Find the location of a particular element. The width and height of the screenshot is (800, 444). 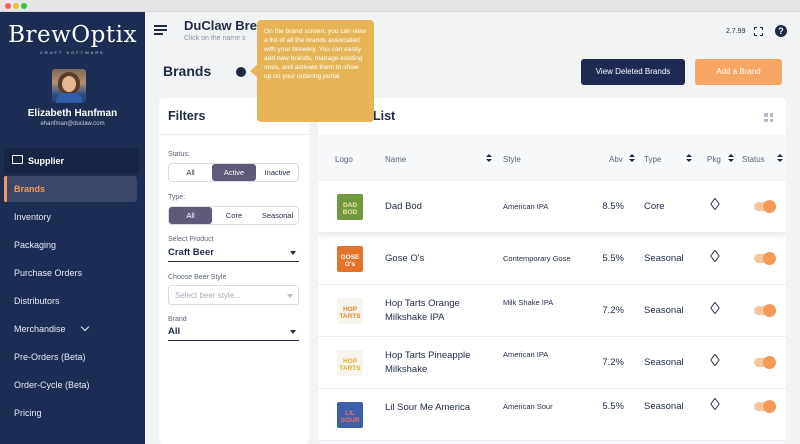

sidebar-section-supplier: Supplier is located at coordinates (71, 161).